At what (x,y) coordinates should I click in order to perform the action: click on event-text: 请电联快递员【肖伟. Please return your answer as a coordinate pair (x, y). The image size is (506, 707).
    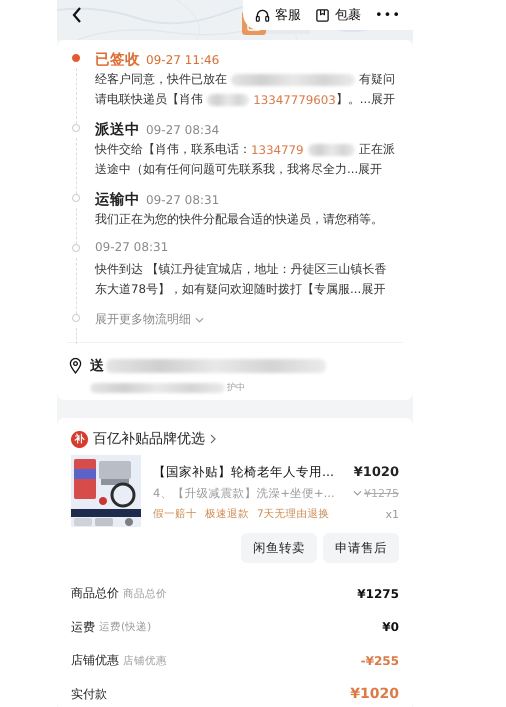
    Looking at the image, I should click on (149, 100).